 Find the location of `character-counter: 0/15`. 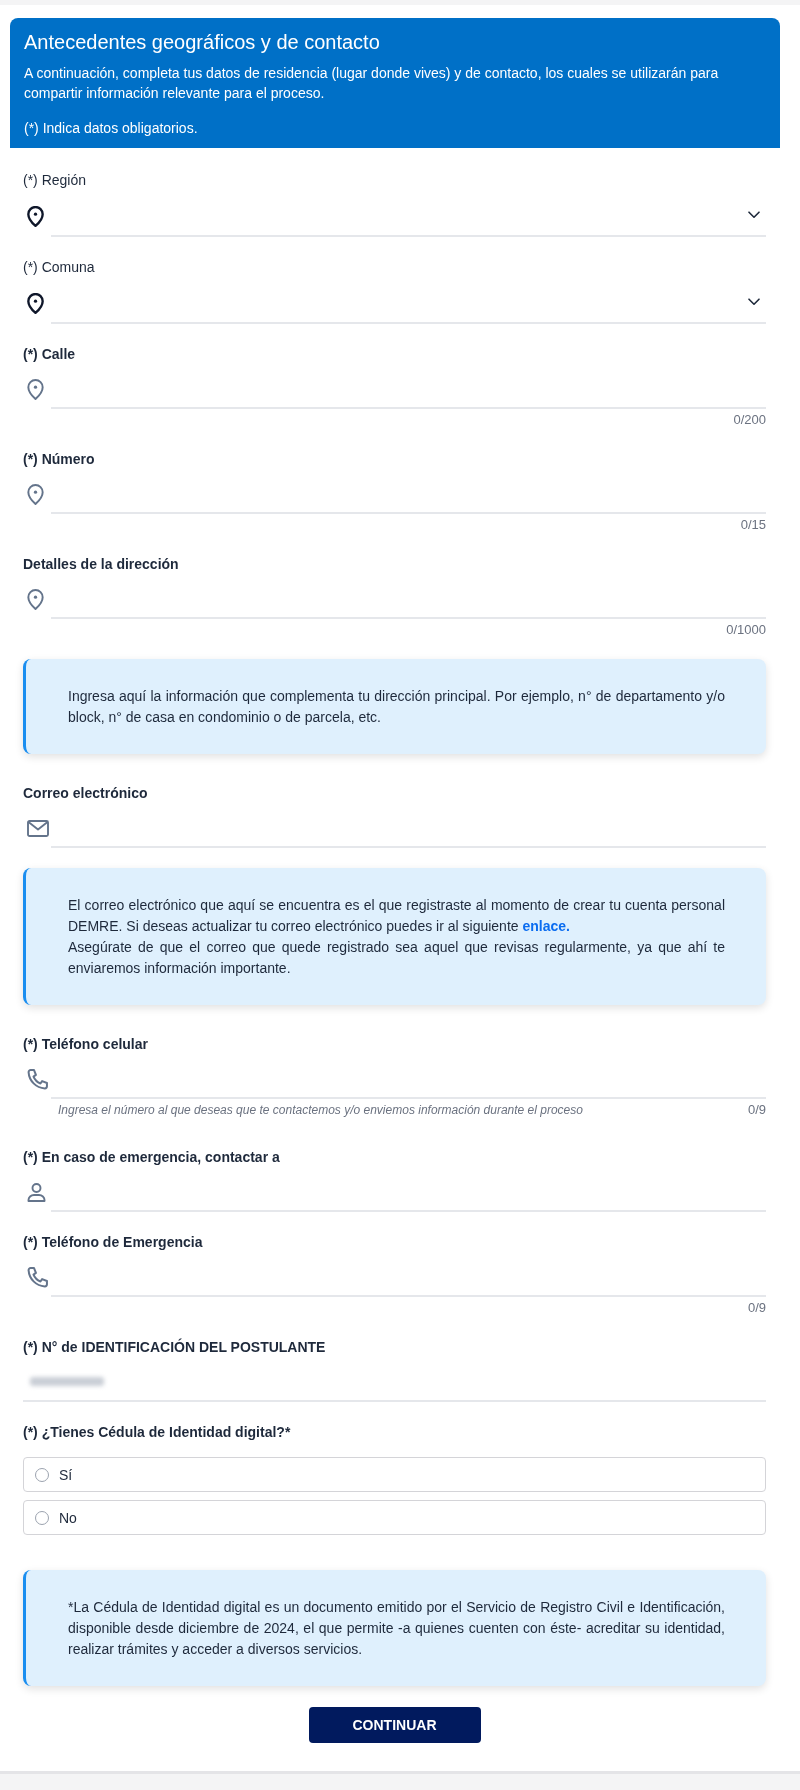

character-counter: 0/15 is located at coordinates (753, 525).